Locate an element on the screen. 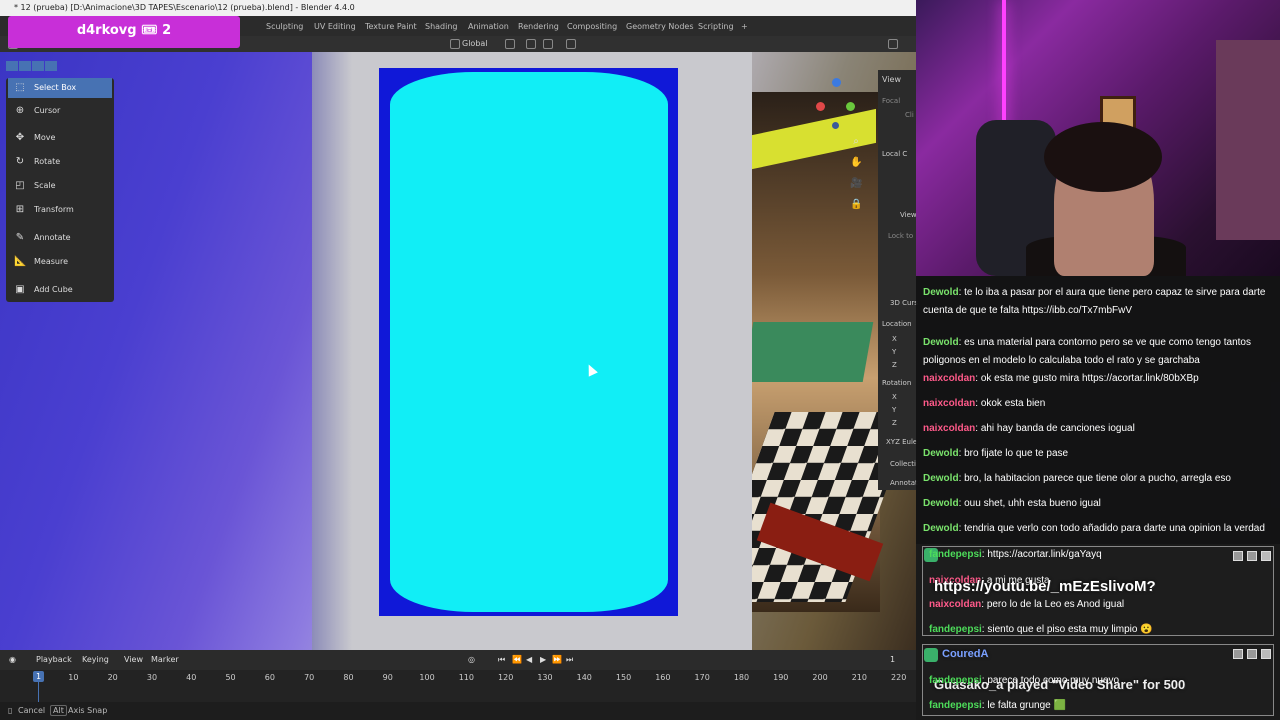  tab-shading: Shading is located at coordinates (441, 26).